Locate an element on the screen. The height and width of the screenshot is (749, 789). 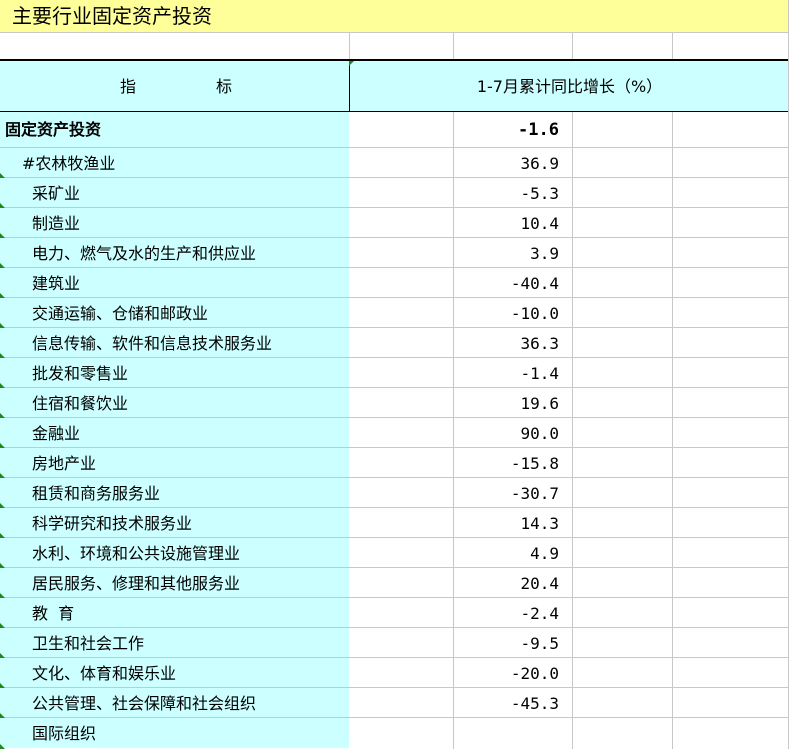
table-row: 交通运输、仓储和邮政业 -10.0 is located at coordinates (394, 313).